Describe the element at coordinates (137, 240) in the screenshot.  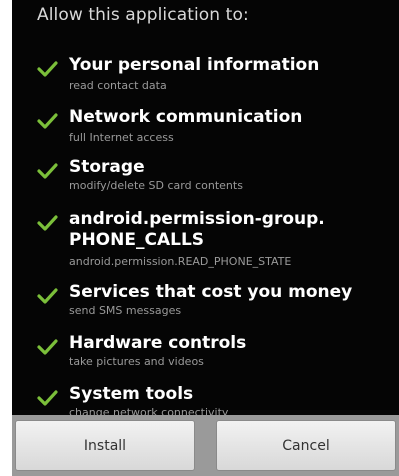
I see `permission-title-line2: PHONE_CALLS` at that location.